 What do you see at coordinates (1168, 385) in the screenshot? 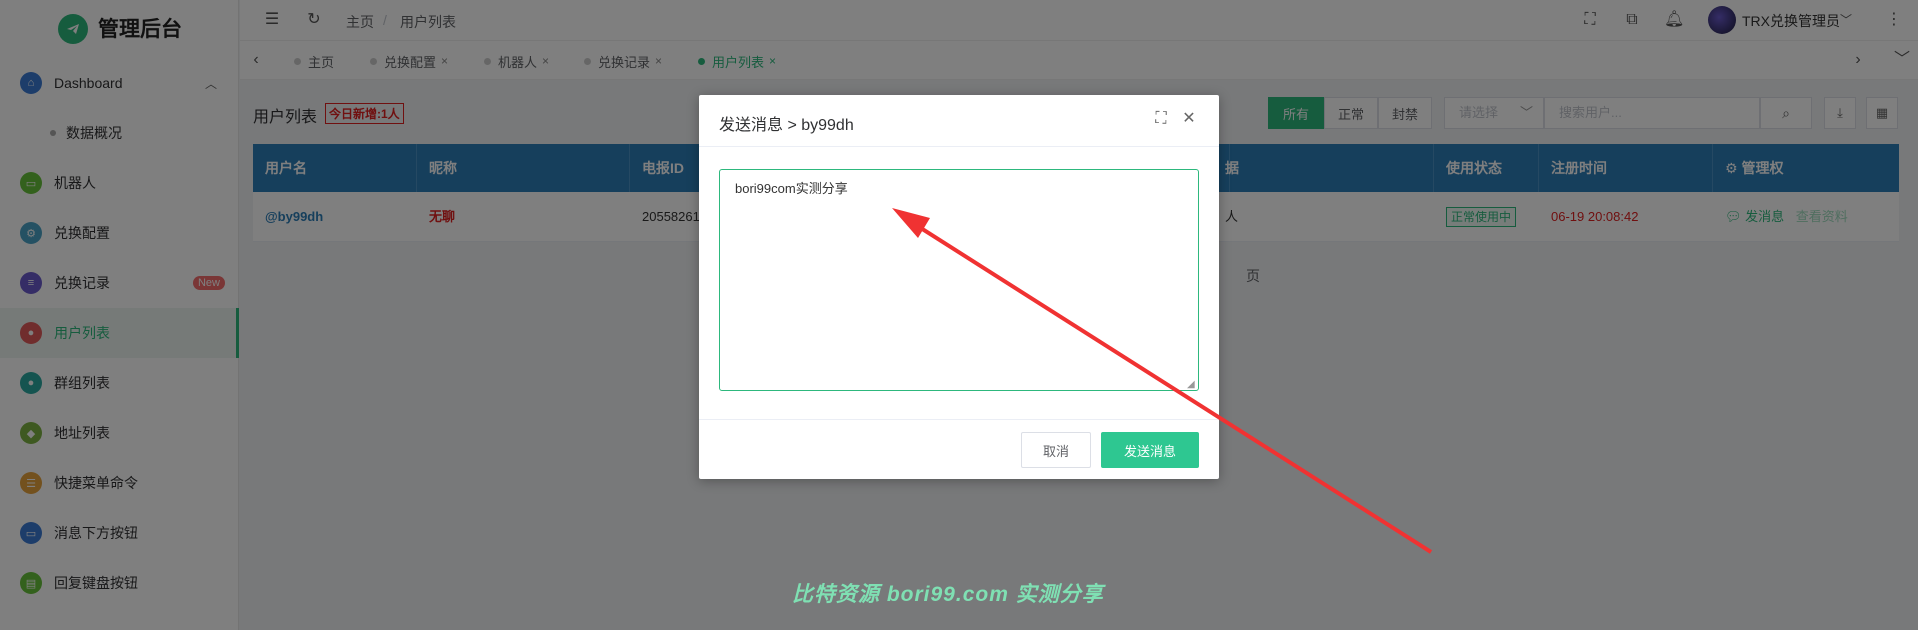
I see `arrow-line` at bounding box center [1168, 385].